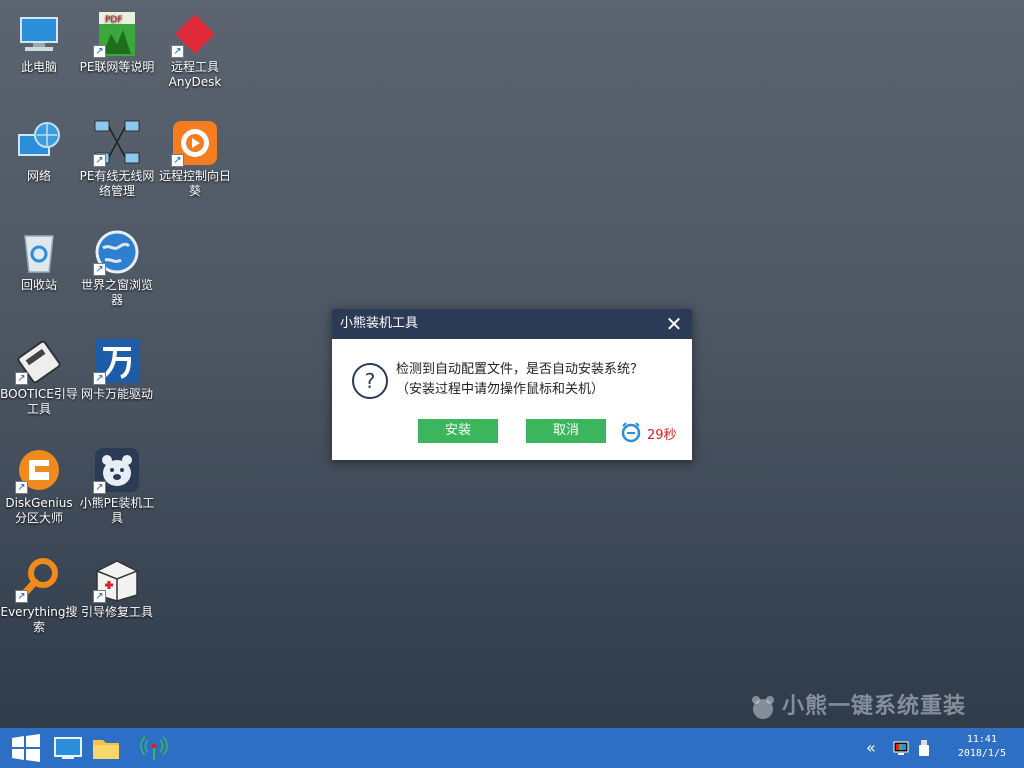 The height and width of the screenshot is (768, 1024). Describe the element at coordinates (39, 361) in the screenshot. I see `bootice-icon: ↗` at that location.